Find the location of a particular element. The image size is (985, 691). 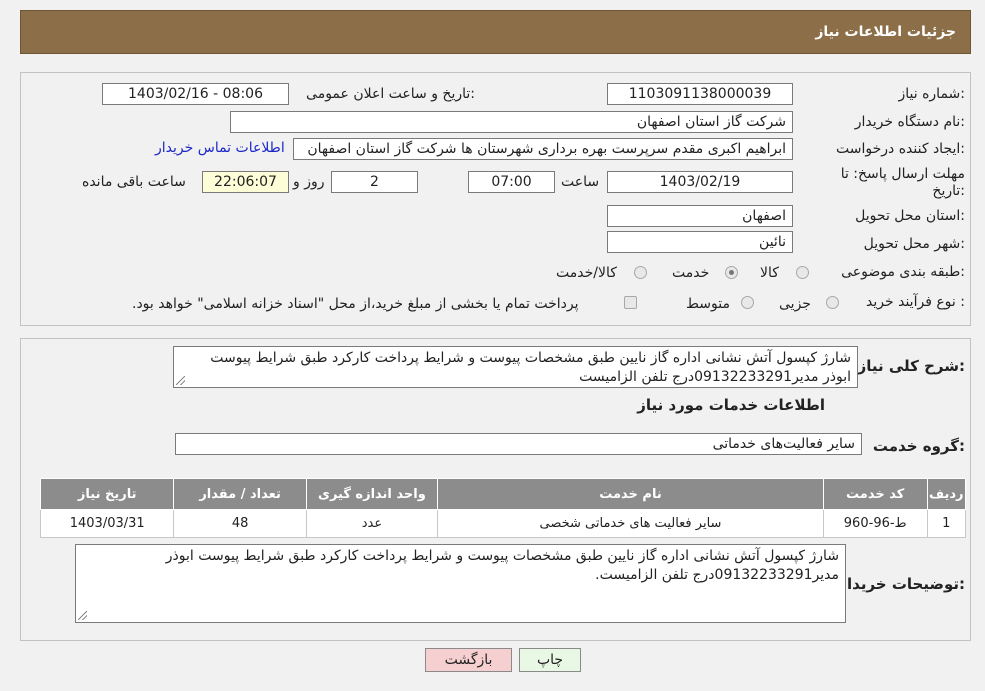

process-label: نوع فرآیند خرید : is located at coordinates (915, 302).